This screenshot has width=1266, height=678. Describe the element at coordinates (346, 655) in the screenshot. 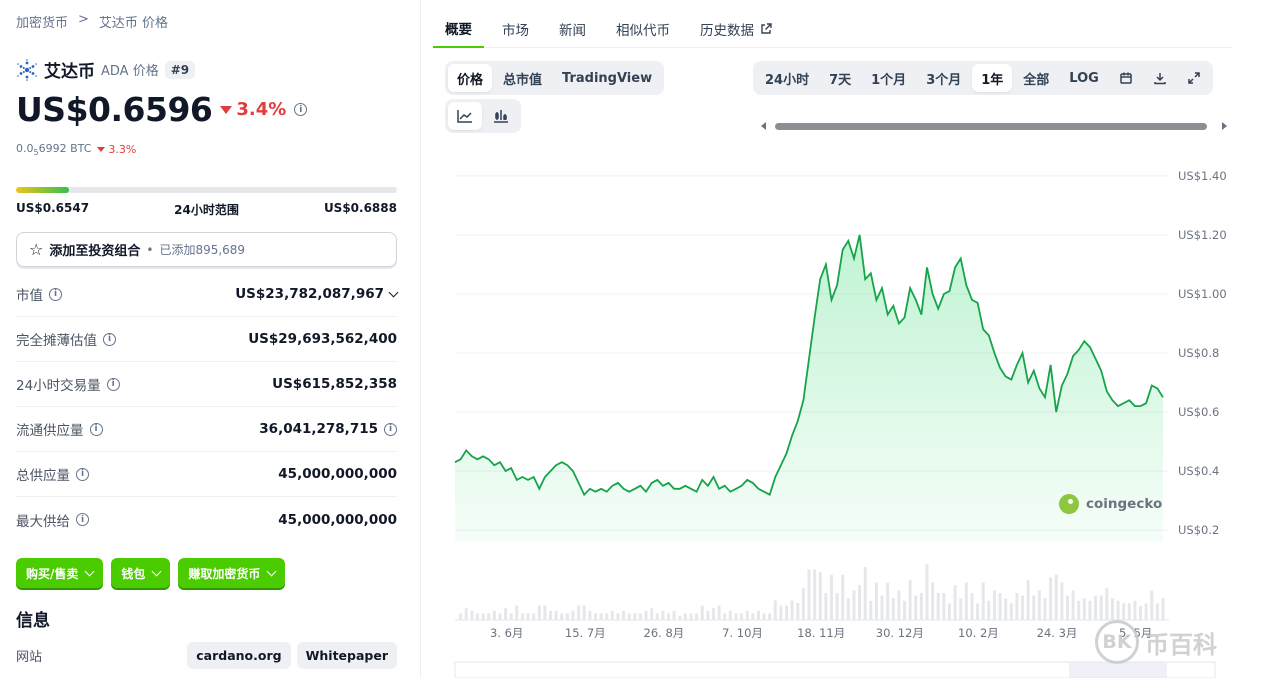

I see `whitepaper-link: Whitepaper` at that location.